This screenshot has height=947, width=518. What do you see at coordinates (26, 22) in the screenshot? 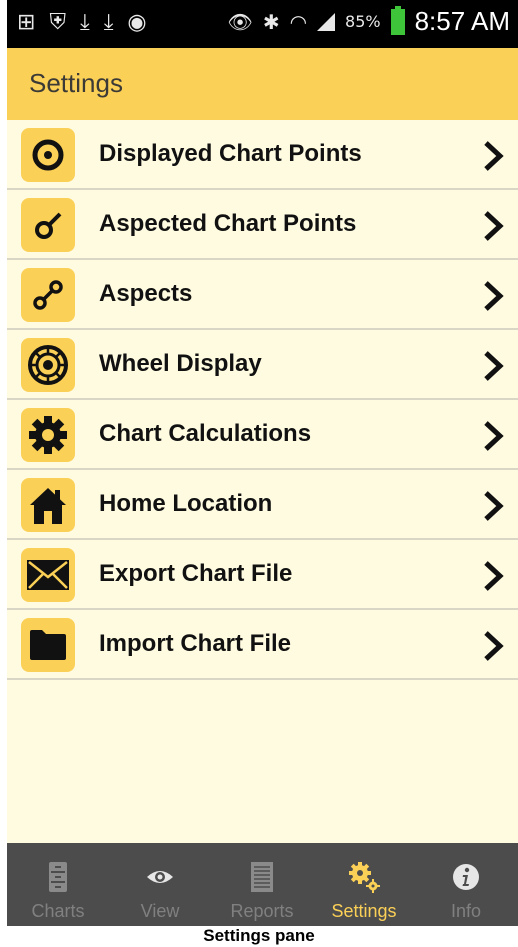
I see `plus-square-icon: ⊞` at bounding box center [26, 22].